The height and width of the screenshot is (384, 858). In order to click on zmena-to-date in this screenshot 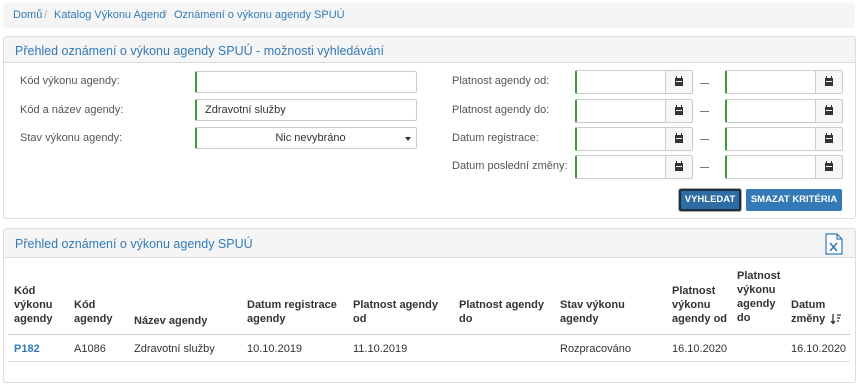, I will do `click(784, 167)`.